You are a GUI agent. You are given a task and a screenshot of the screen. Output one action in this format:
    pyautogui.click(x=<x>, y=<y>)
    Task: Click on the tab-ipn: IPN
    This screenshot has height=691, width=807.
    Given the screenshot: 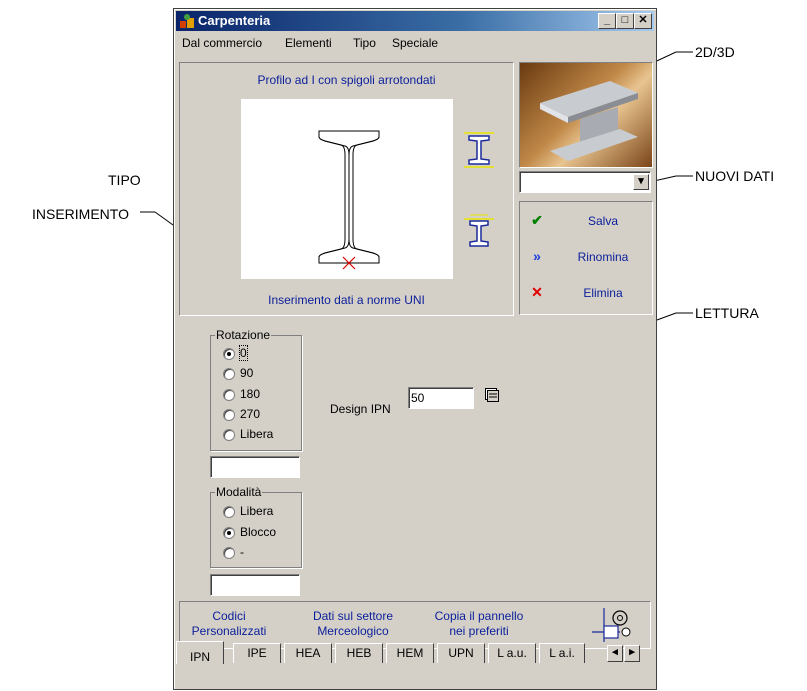 What is the action you would take?
    pyautogui.click(x=200, y=652)
    